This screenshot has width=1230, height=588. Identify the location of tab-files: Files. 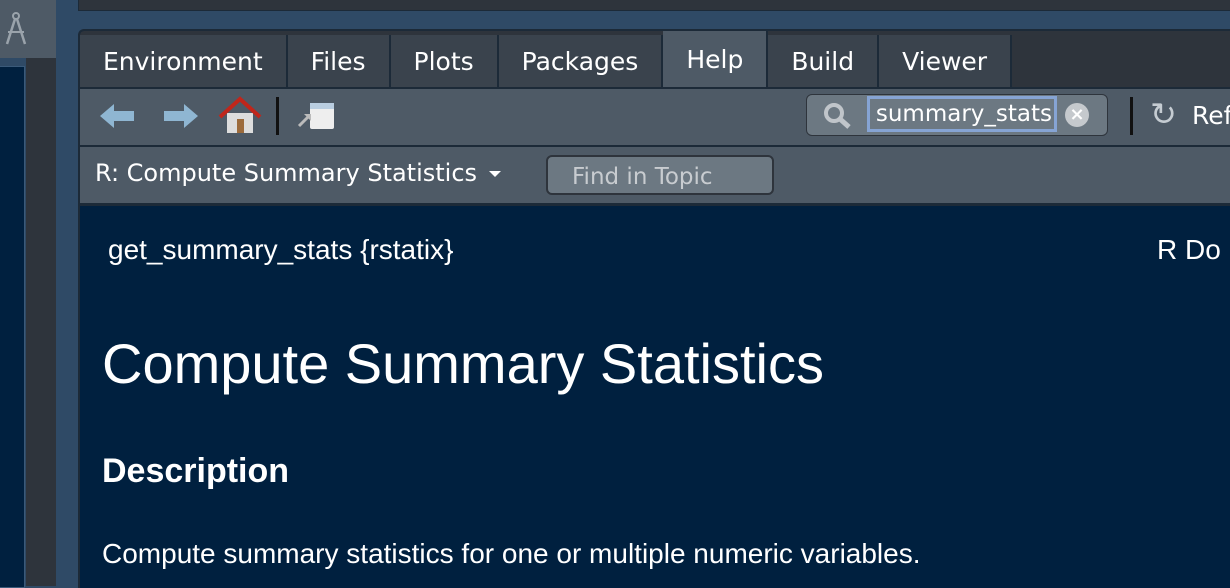
(339, 61).